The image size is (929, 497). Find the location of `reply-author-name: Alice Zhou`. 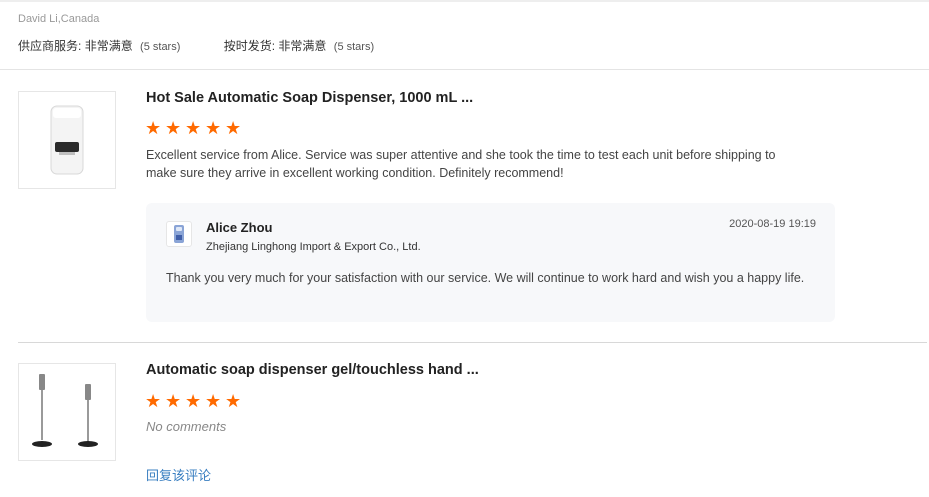

reply-author-name: Alice Zhou is located at coordinates (239, 227).